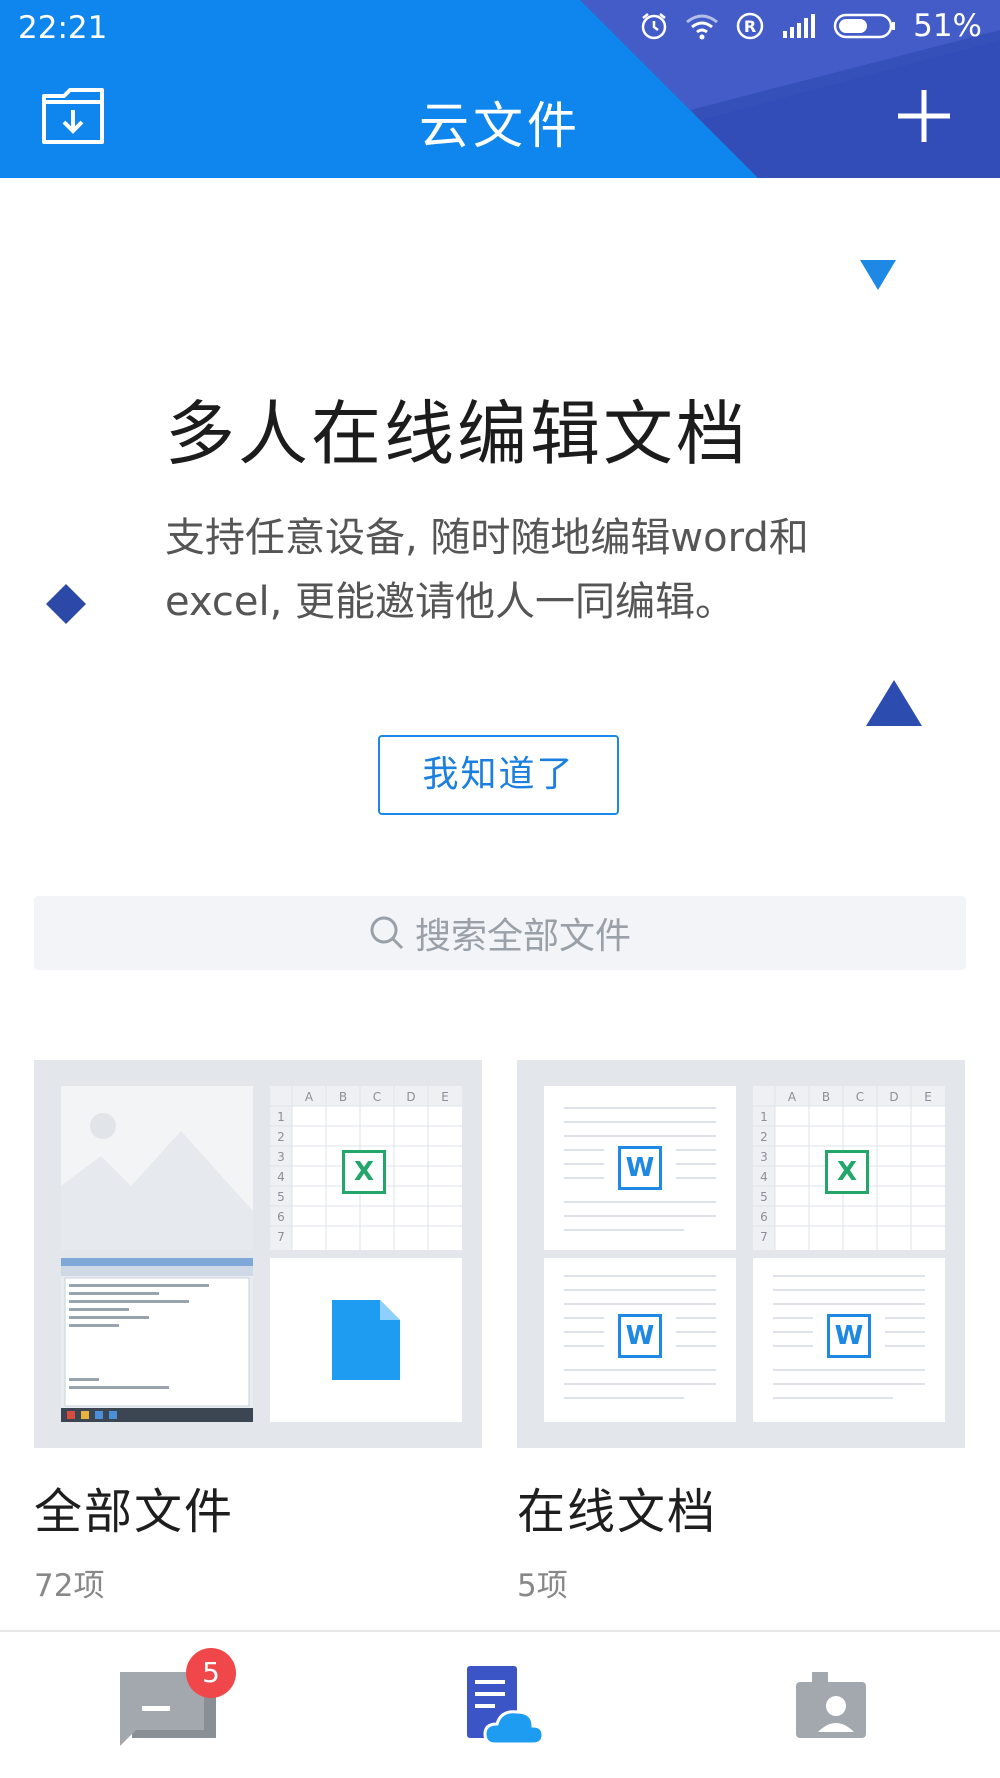 This screenshot has width=1000, height=1778. Describe the element at coordinates (498, 775) in the screenshot. I see `got-it-button: 我知道了` at that location.